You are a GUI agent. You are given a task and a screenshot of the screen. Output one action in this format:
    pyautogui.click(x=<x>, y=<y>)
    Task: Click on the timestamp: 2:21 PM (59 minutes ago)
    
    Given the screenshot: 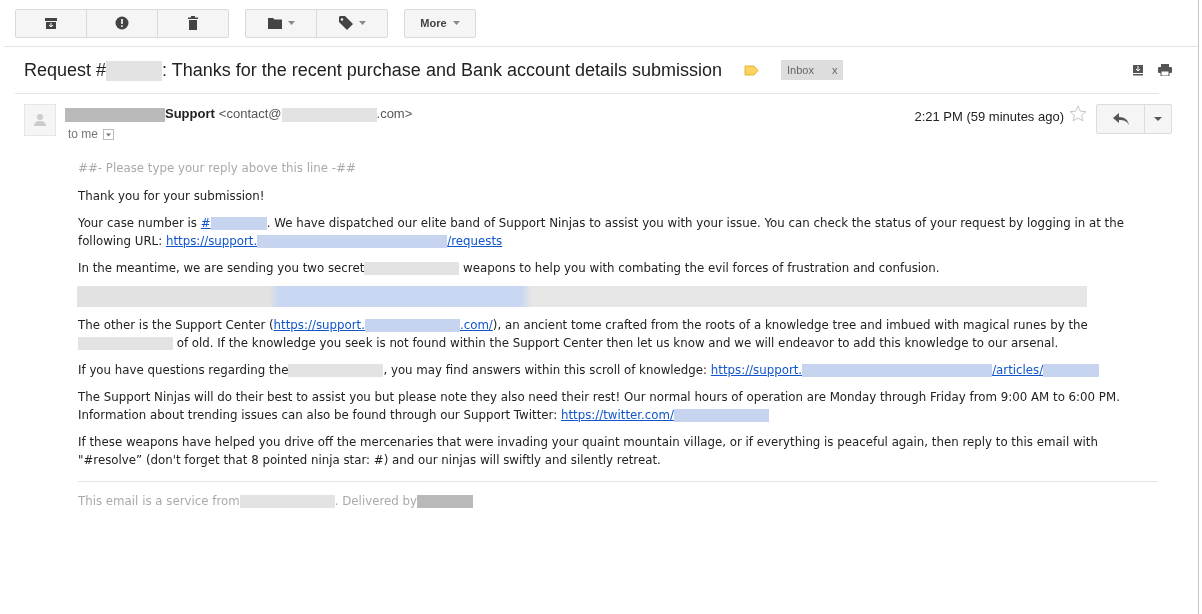 What is the action you would take?
    pyautogui.click(x=989, y=117)
    